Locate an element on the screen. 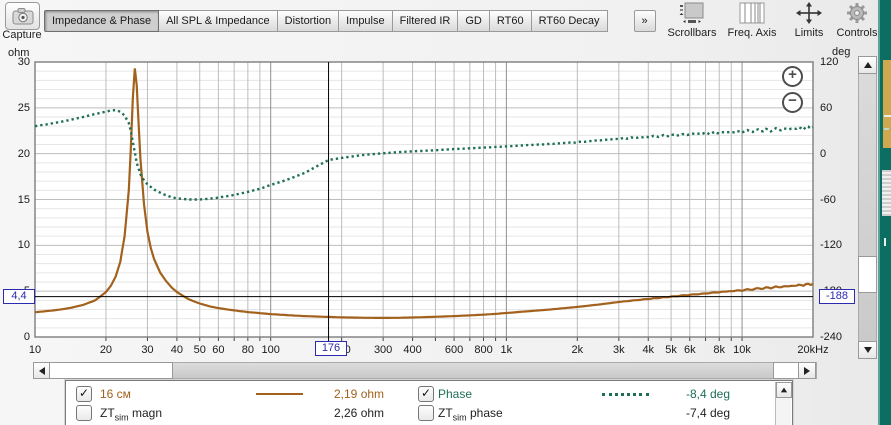  right-arrow-icon is located at coordinates (807, 370).